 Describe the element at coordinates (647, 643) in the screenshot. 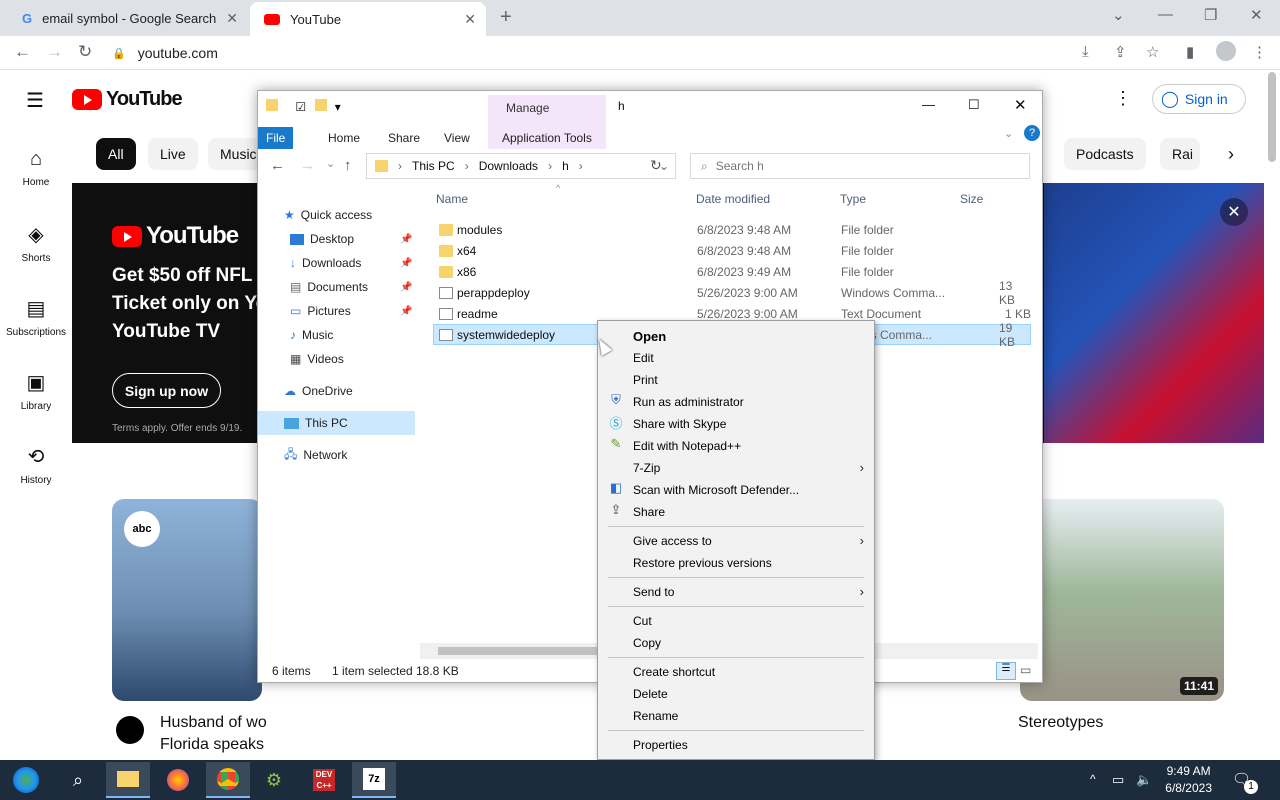

I see `menu-copy: Copy` at that location.